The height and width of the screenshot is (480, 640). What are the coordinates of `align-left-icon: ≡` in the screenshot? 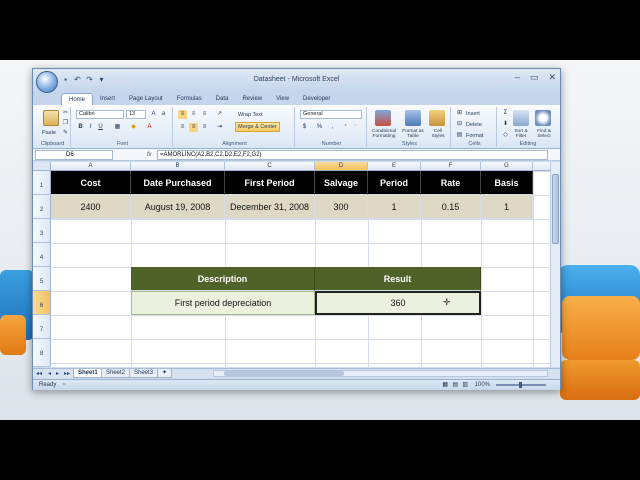 It's located at (182, 127).